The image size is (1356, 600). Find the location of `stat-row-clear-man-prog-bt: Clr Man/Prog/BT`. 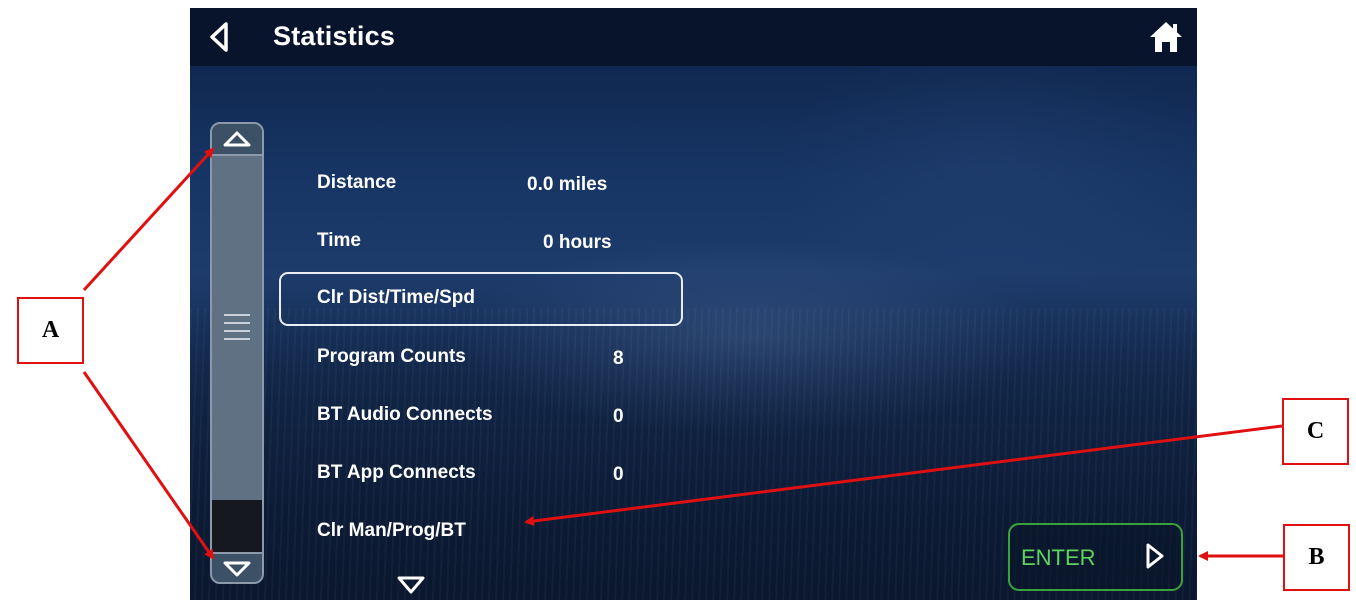

stat-row-clear-man-prog-bt: Clr Man/Prog/BT is located at coordinates (391, 531).